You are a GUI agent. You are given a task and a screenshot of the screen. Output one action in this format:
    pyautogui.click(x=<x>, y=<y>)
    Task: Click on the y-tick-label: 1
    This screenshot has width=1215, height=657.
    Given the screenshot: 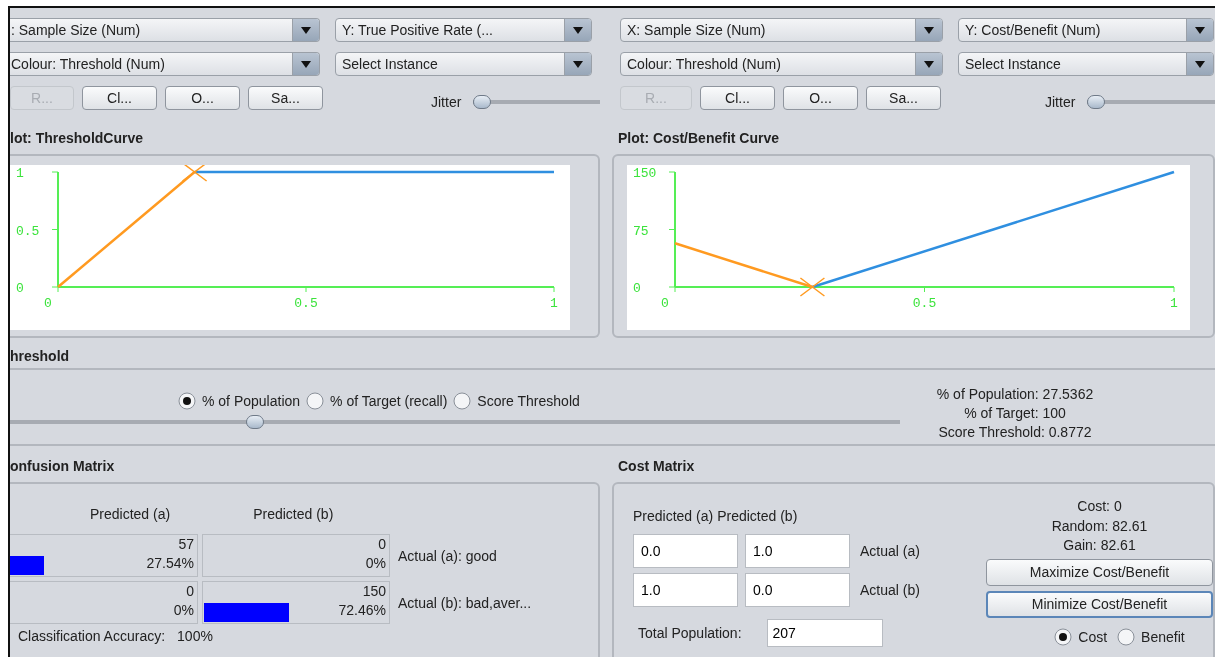 What is the action you would take?
    pyautogui.click(x=20, y=173)
    